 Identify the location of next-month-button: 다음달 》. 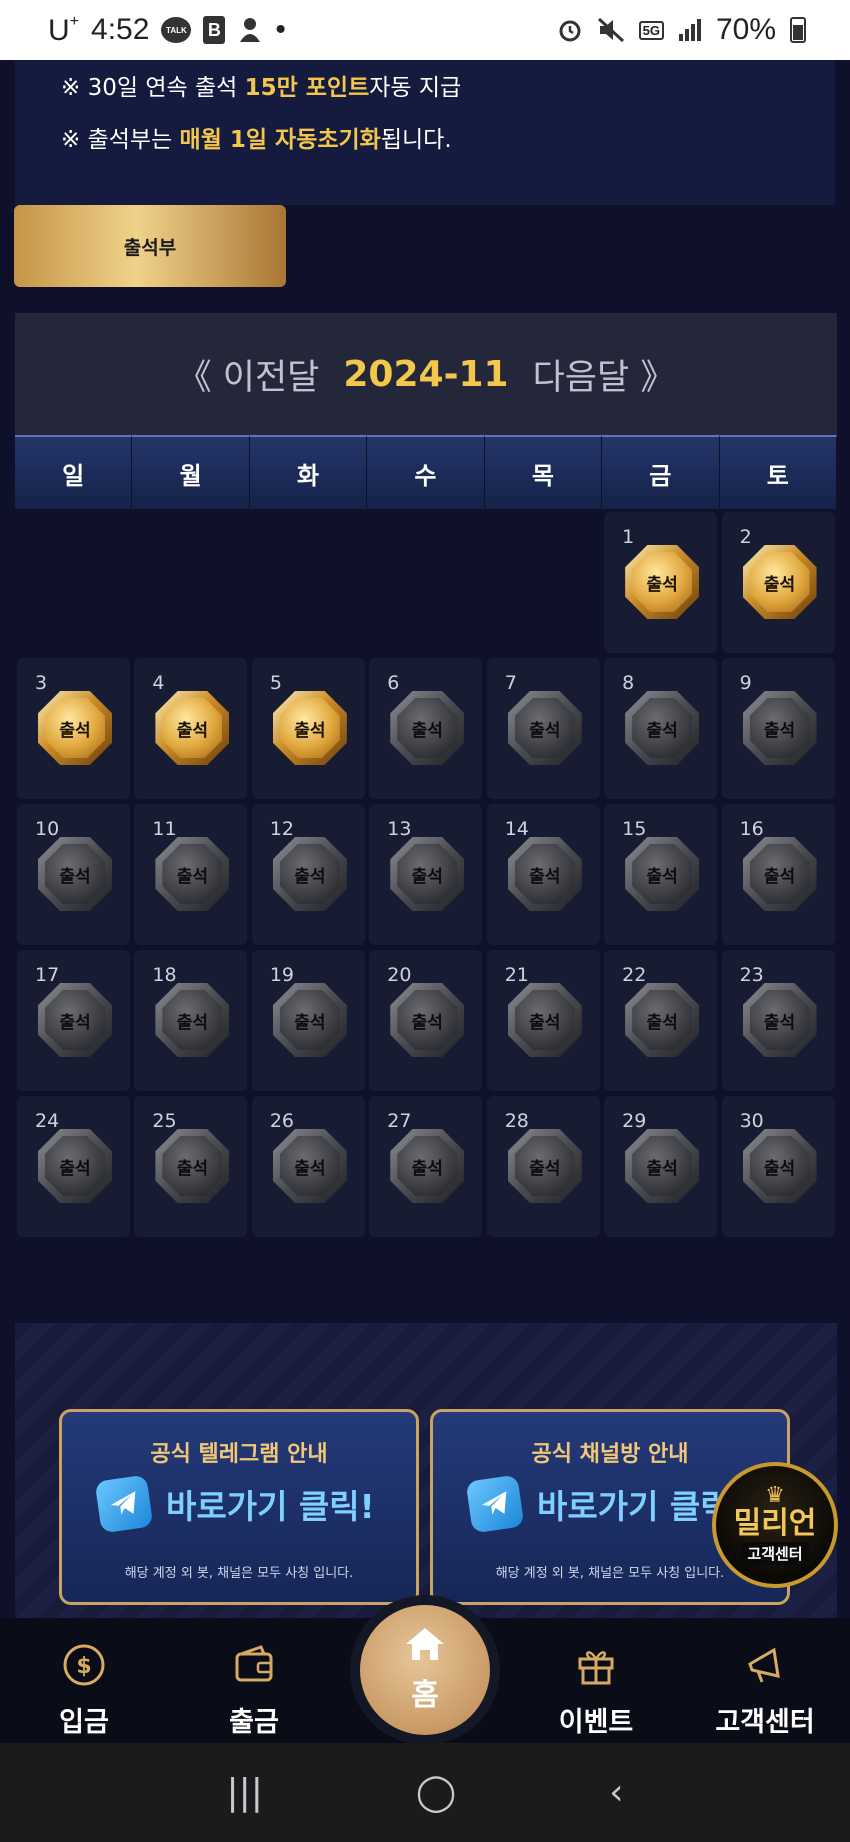
(604, 374).